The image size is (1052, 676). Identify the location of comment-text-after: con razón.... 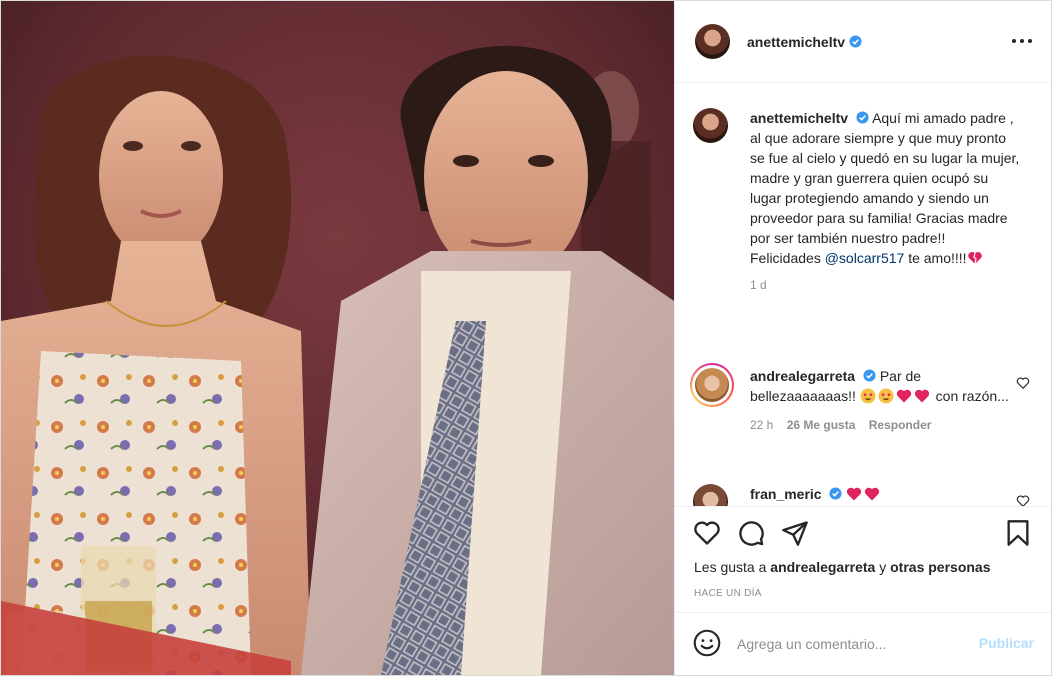
(972, 396).